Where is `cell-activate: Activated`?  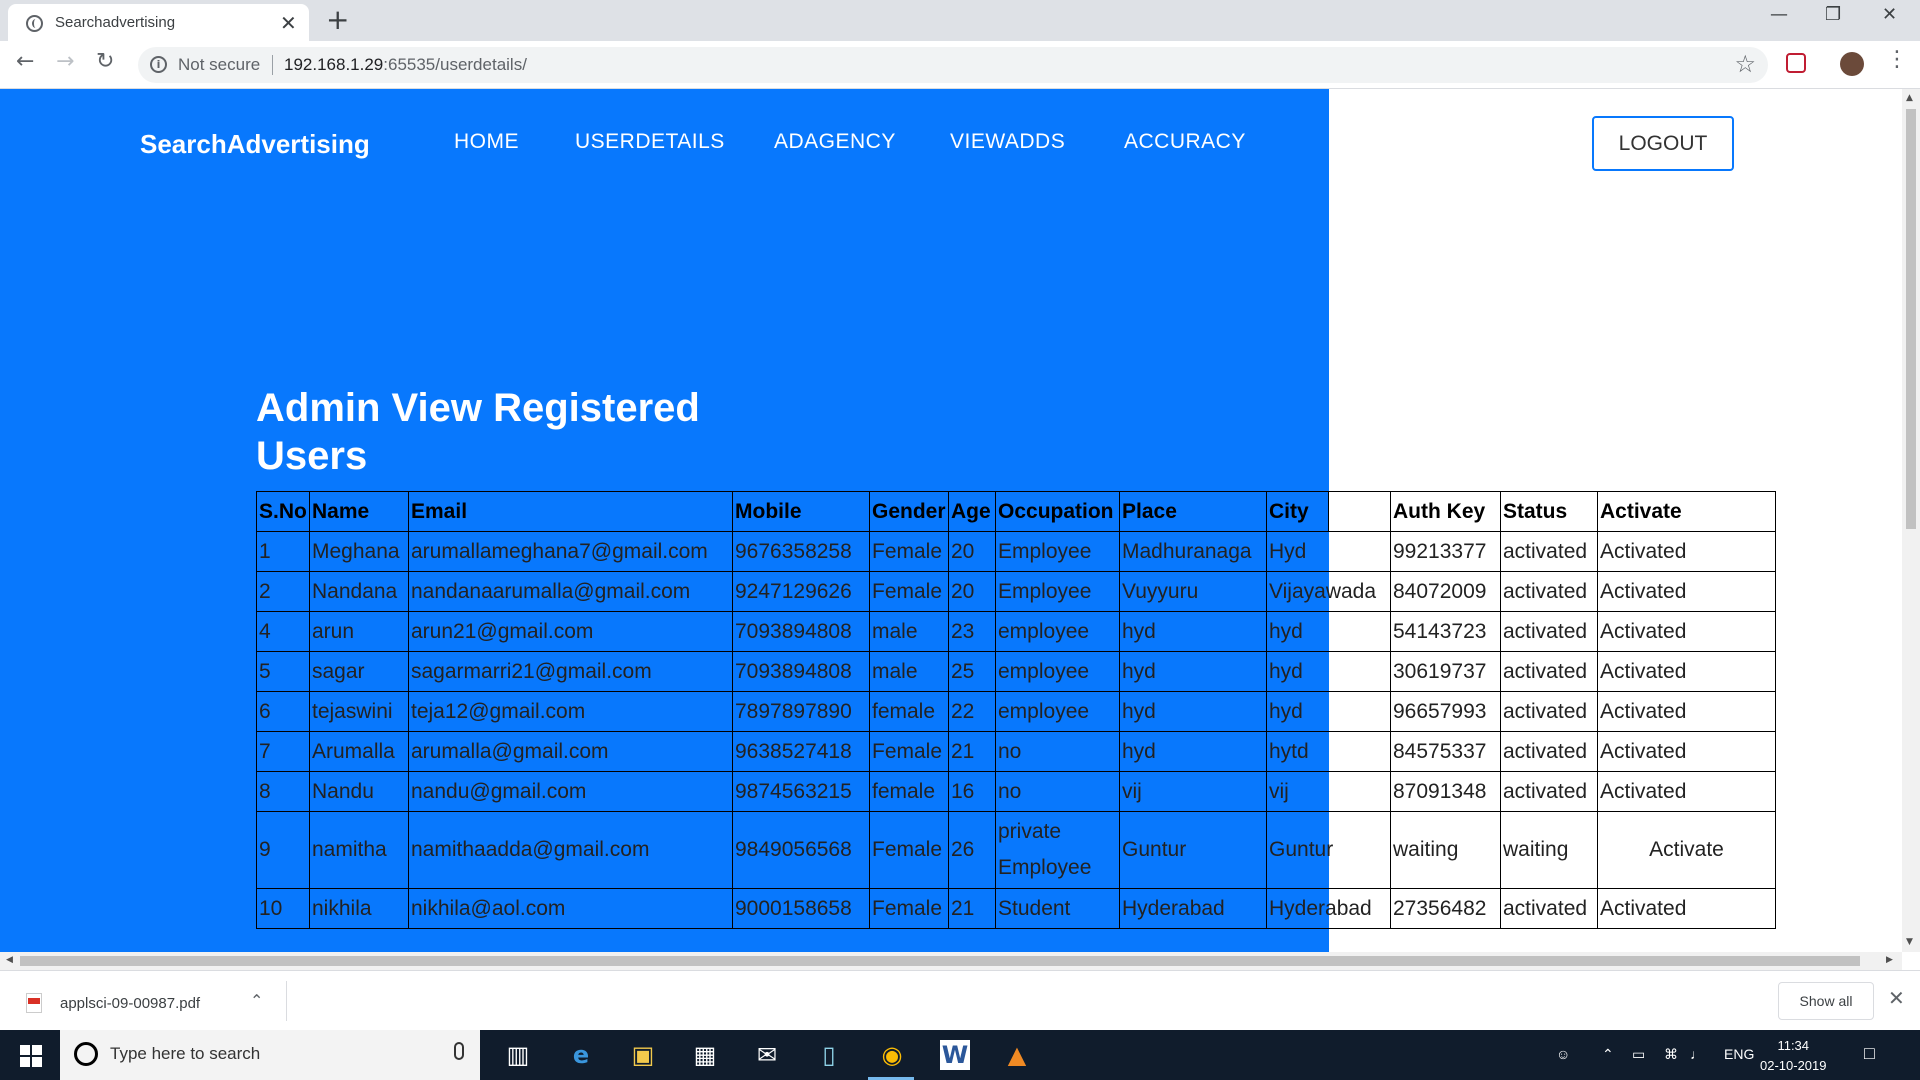
cell-activate: Activated is located at coordinates (1686, 751).